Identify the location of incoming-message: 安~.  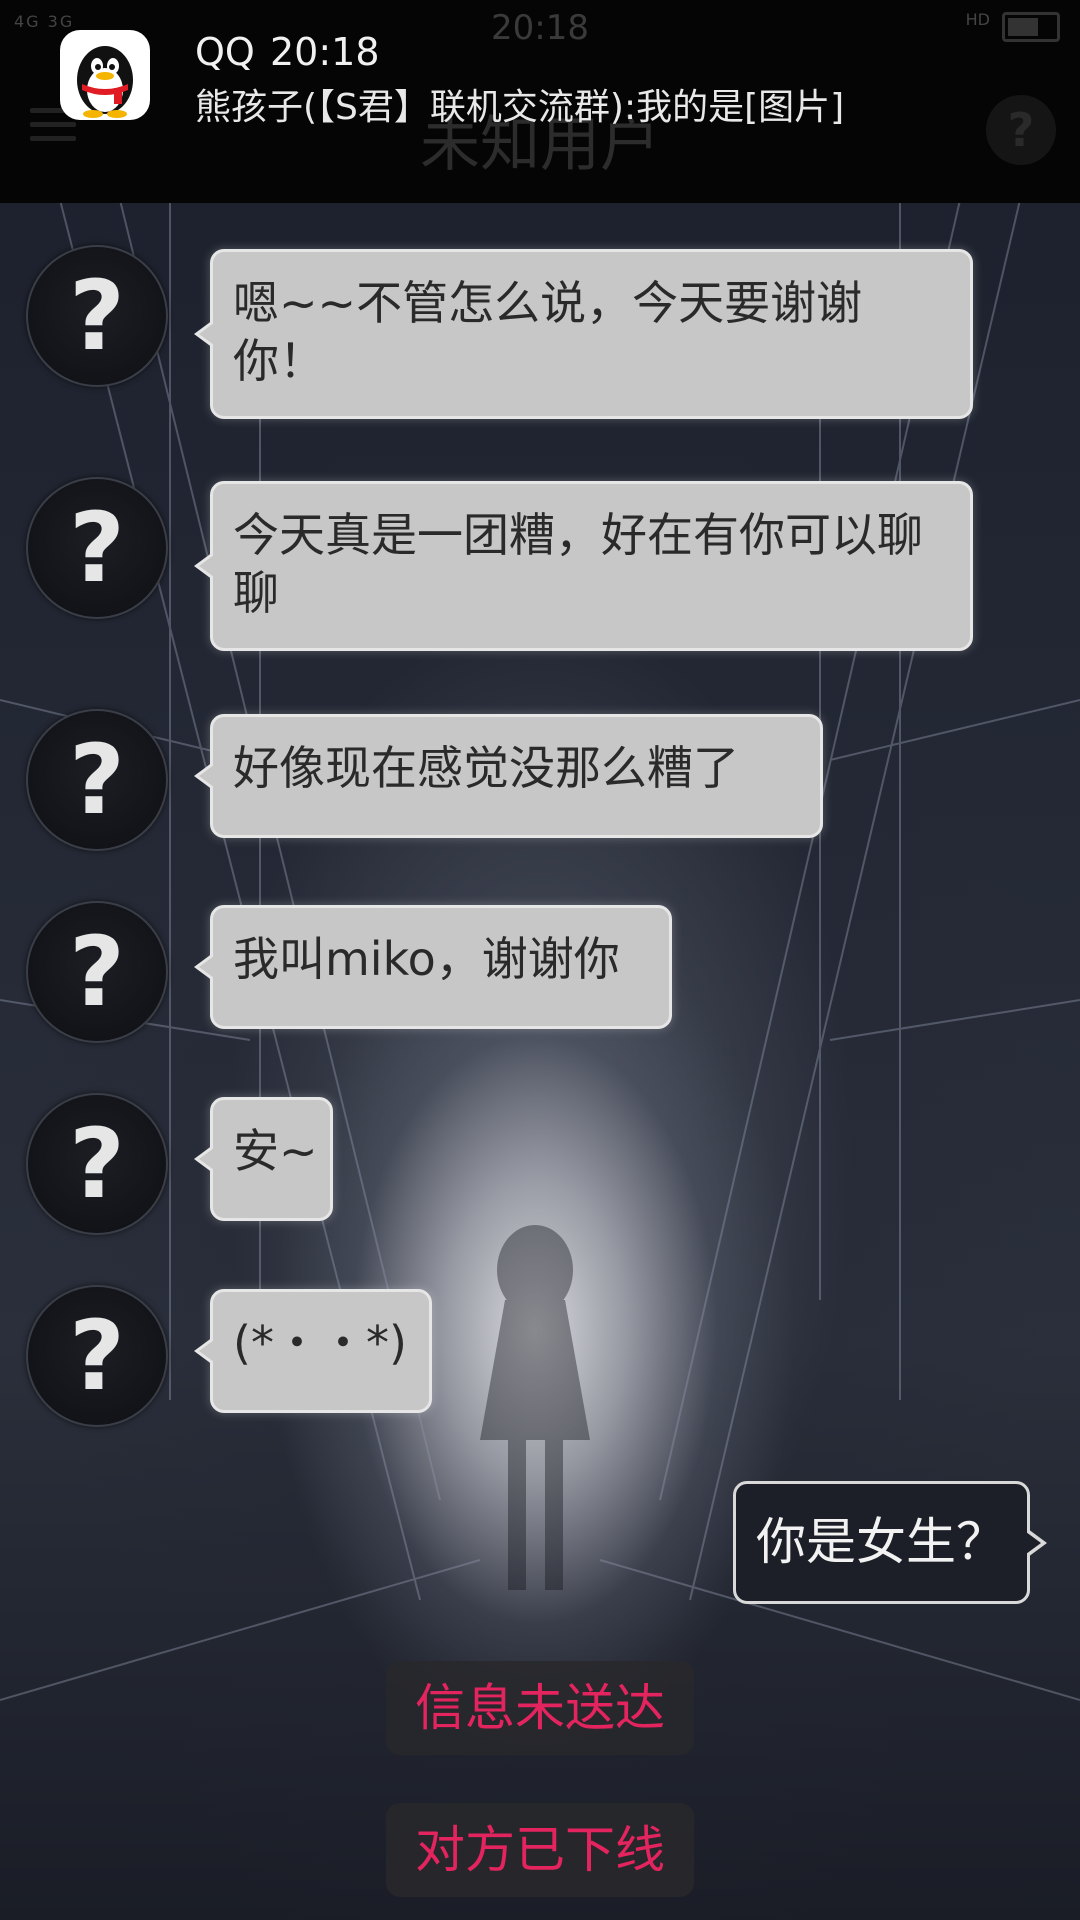
(263, 1159).